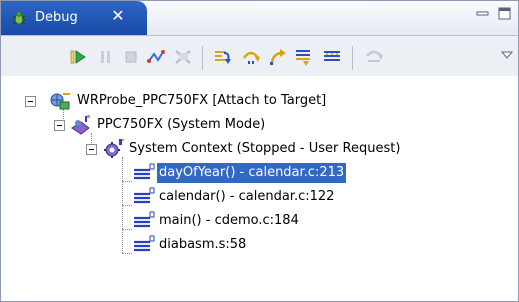 Image resolution: width=519 pixels, height=302 pixels. What do you see at coordinates (223, 57) in the screenshot?
I see `step-into-icon` at bounding box center [223, 57].